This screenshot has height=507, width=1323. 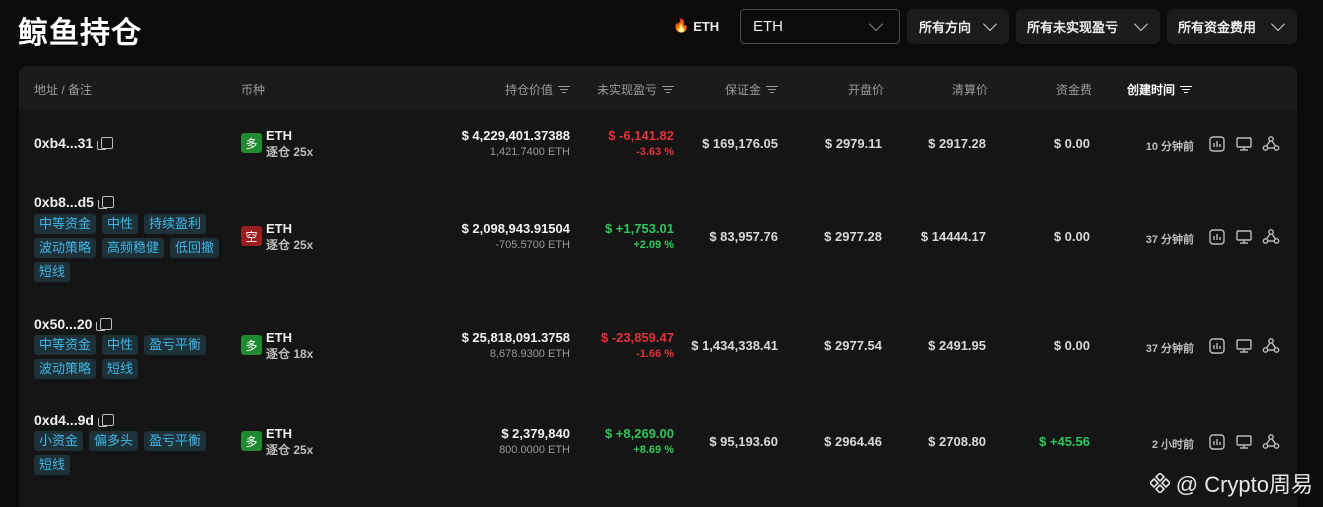 What do you see at coordinates (80, 33) in the screenshot?
I see `page-title: 鲸鱼持仓` at bounding box center [80, 33].